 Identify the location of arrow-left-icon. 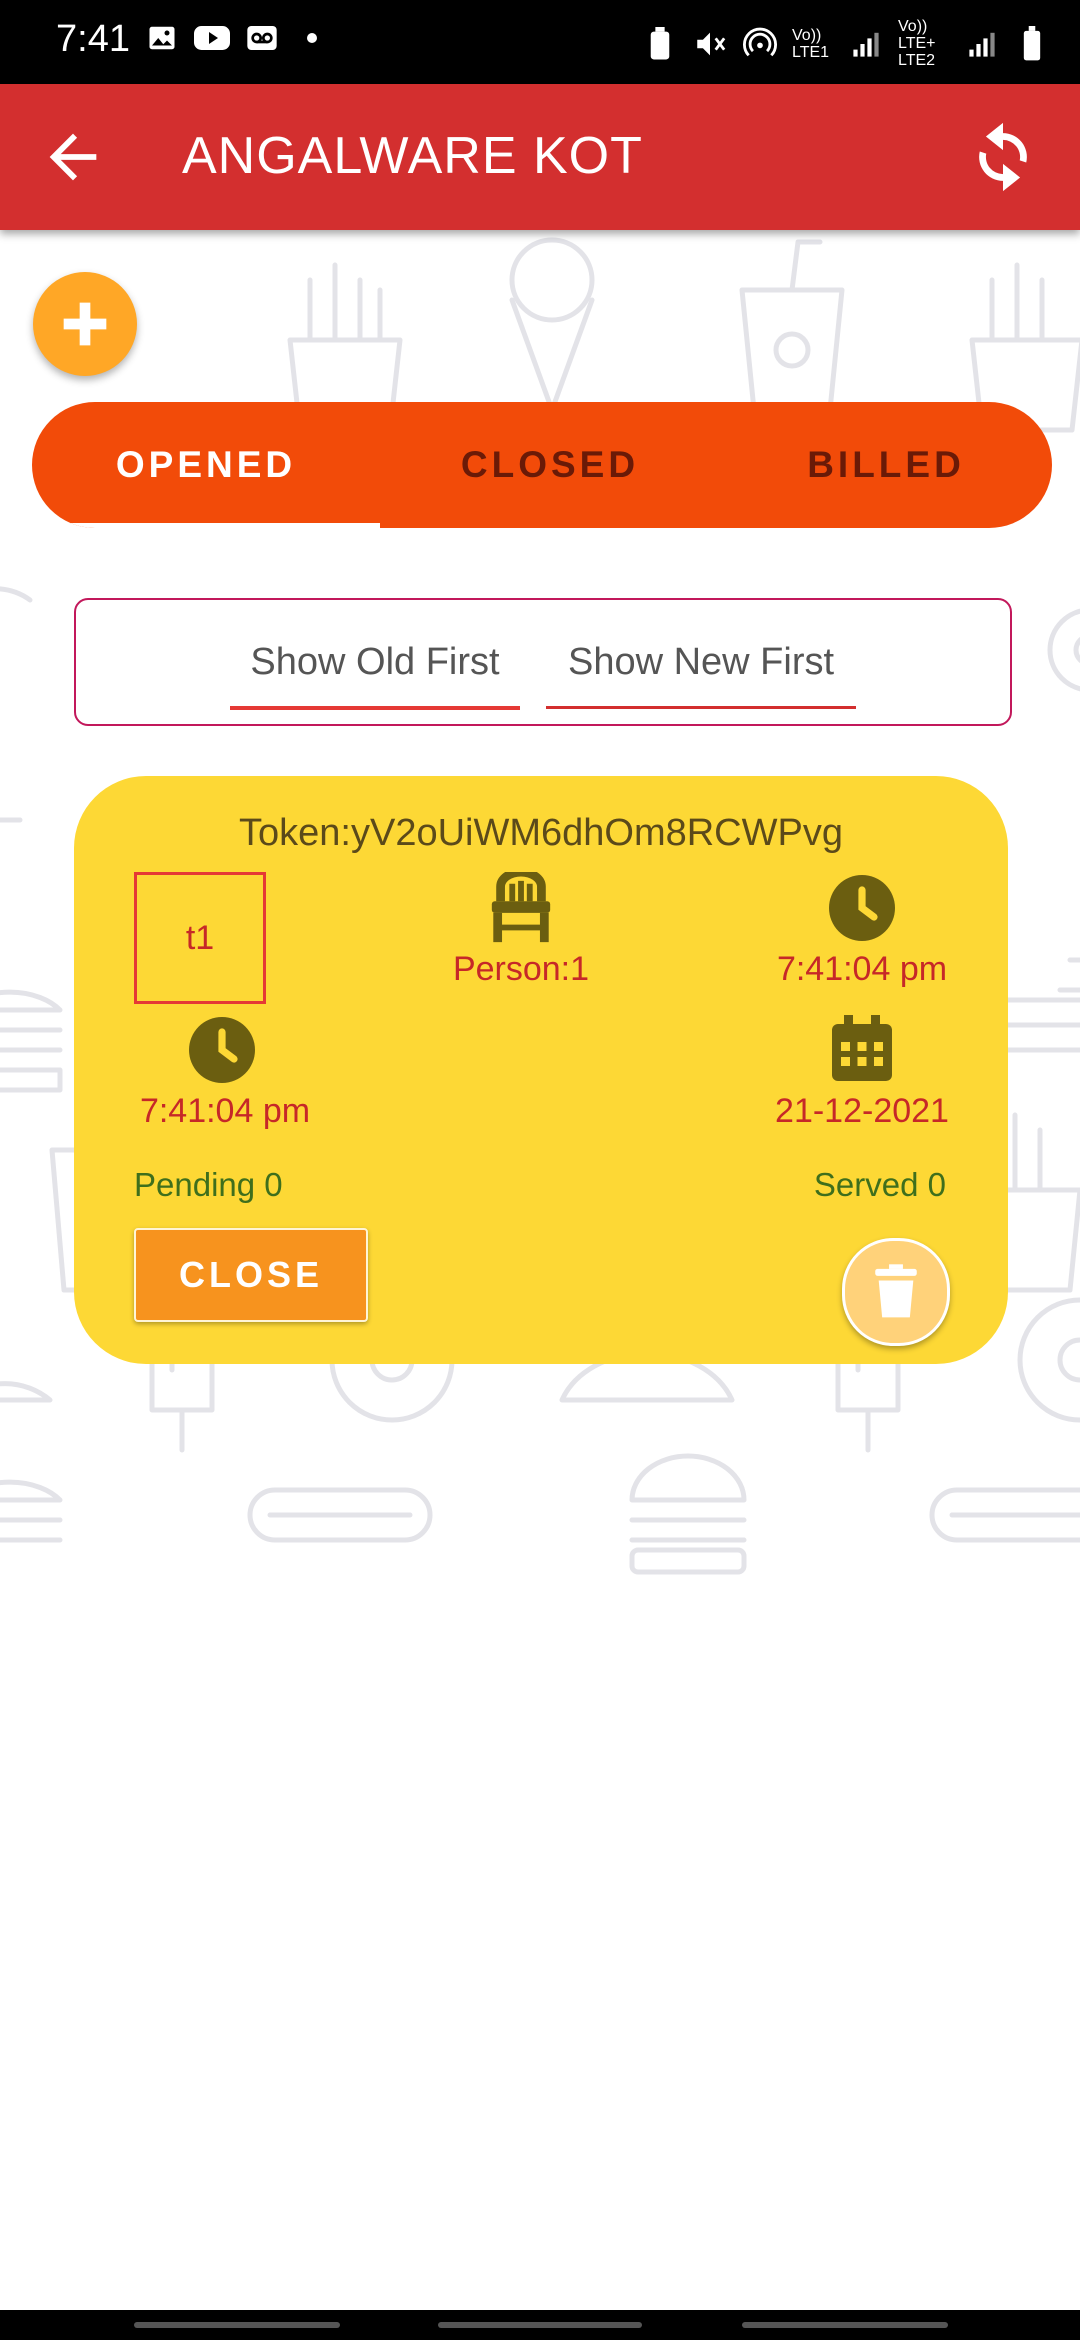
(73, 157).